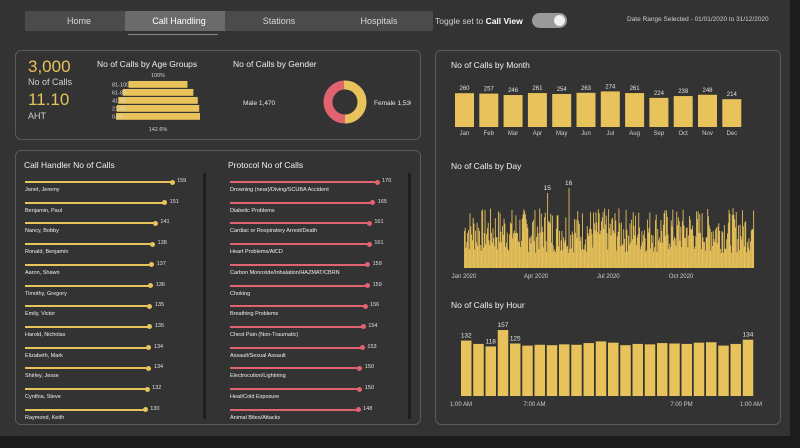  What do you see at coordinates (318, 186) in the screenshot?
I see `protocol-list-row: 170 Drowning (near)/Diving/SCUBA Accident` at bounding box center [318, 186].